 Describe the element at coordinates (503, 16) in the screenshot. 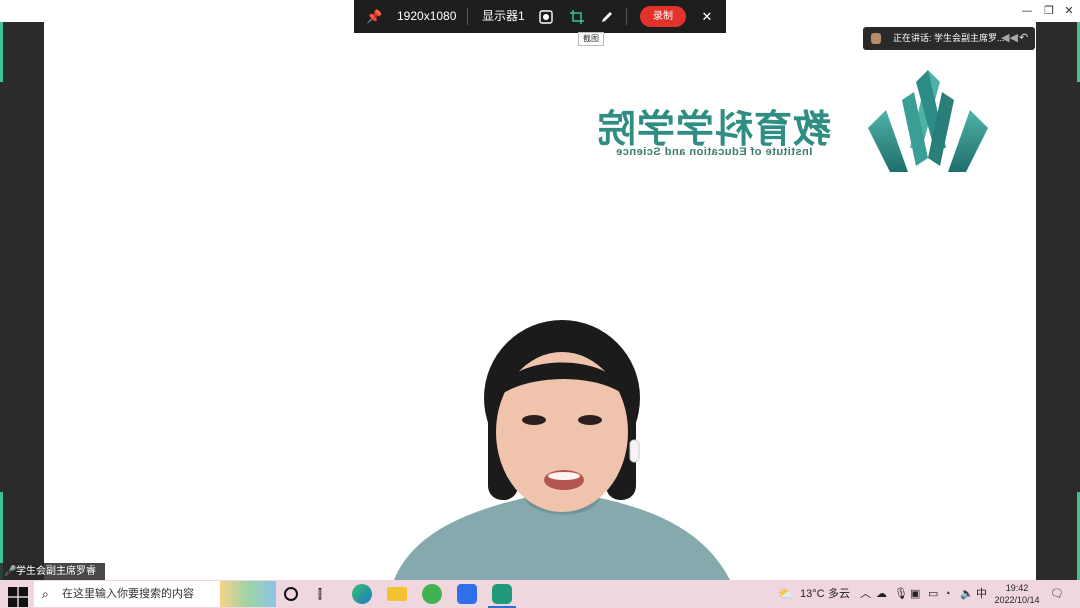

I see `display-selector: 显示器1` at that location.